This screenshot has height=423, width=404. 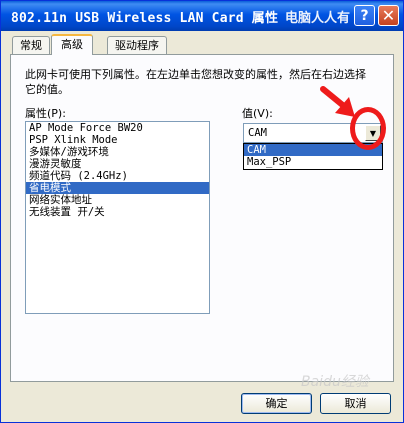 I want to click on property-item-ap-mode: AP Mode Force BW20, so click(x=117, y=128).